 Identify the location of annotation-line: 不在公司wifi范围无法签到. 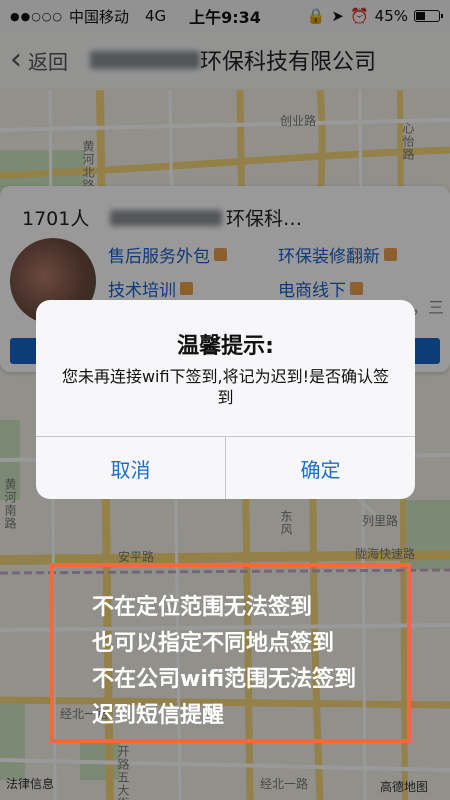
(224, 679).